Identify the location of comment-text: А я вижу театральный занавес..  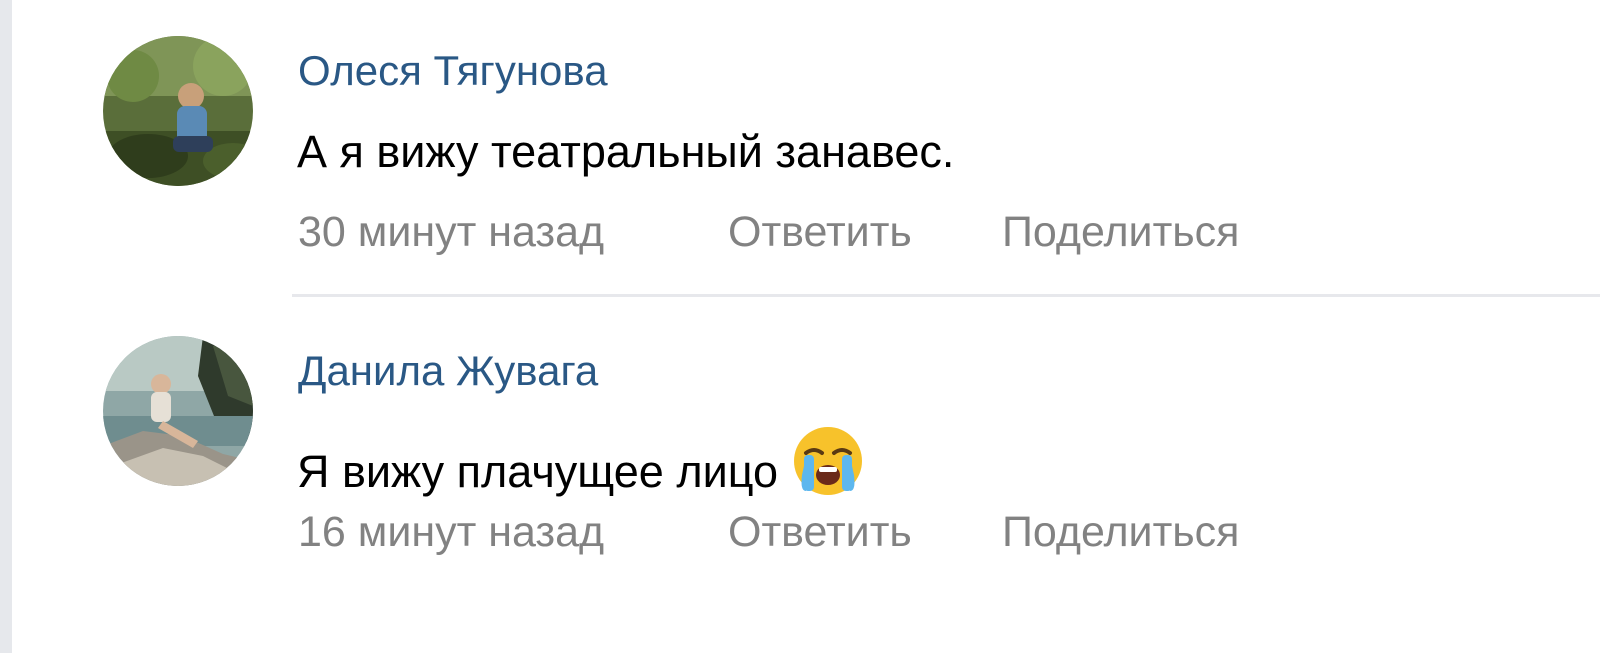
(626, 151).